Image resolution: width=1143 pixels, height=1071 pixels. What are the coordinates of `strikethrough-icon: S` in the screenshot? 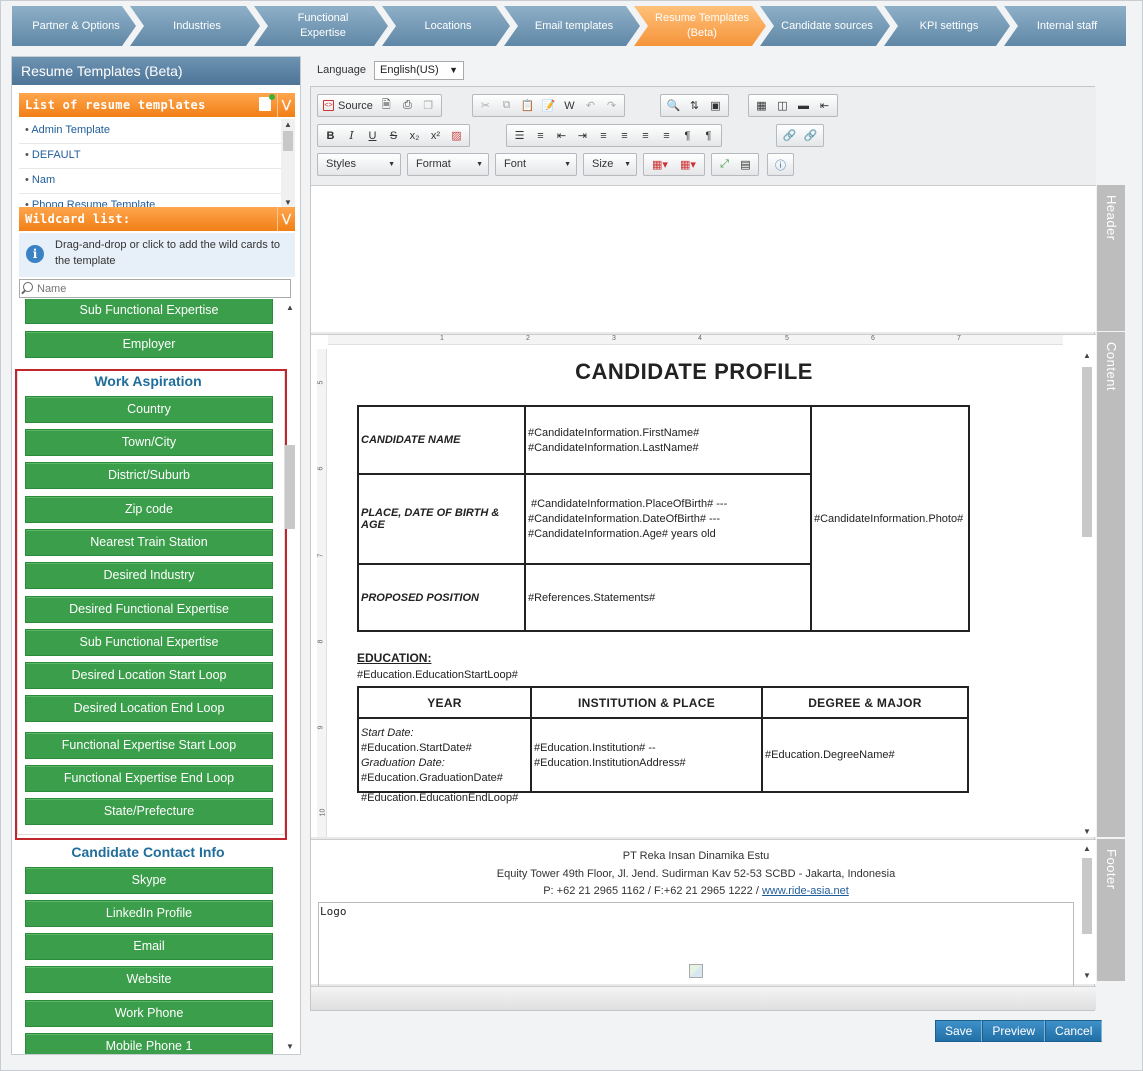 It's located at (393, 135).